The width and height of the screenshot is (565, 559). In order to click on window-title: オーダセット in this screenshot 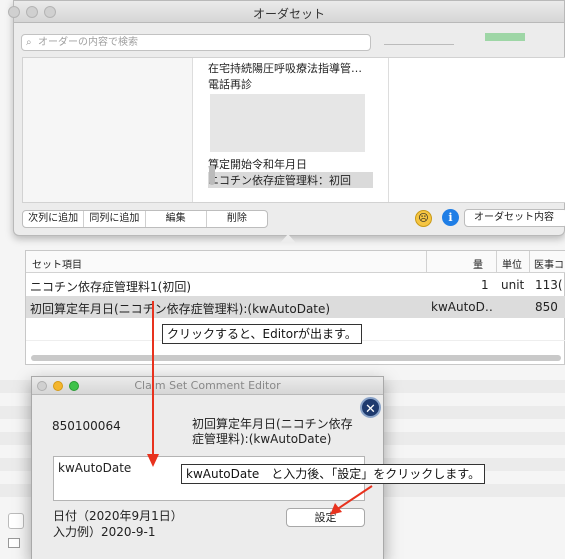, I will do `click(288, 14)`.